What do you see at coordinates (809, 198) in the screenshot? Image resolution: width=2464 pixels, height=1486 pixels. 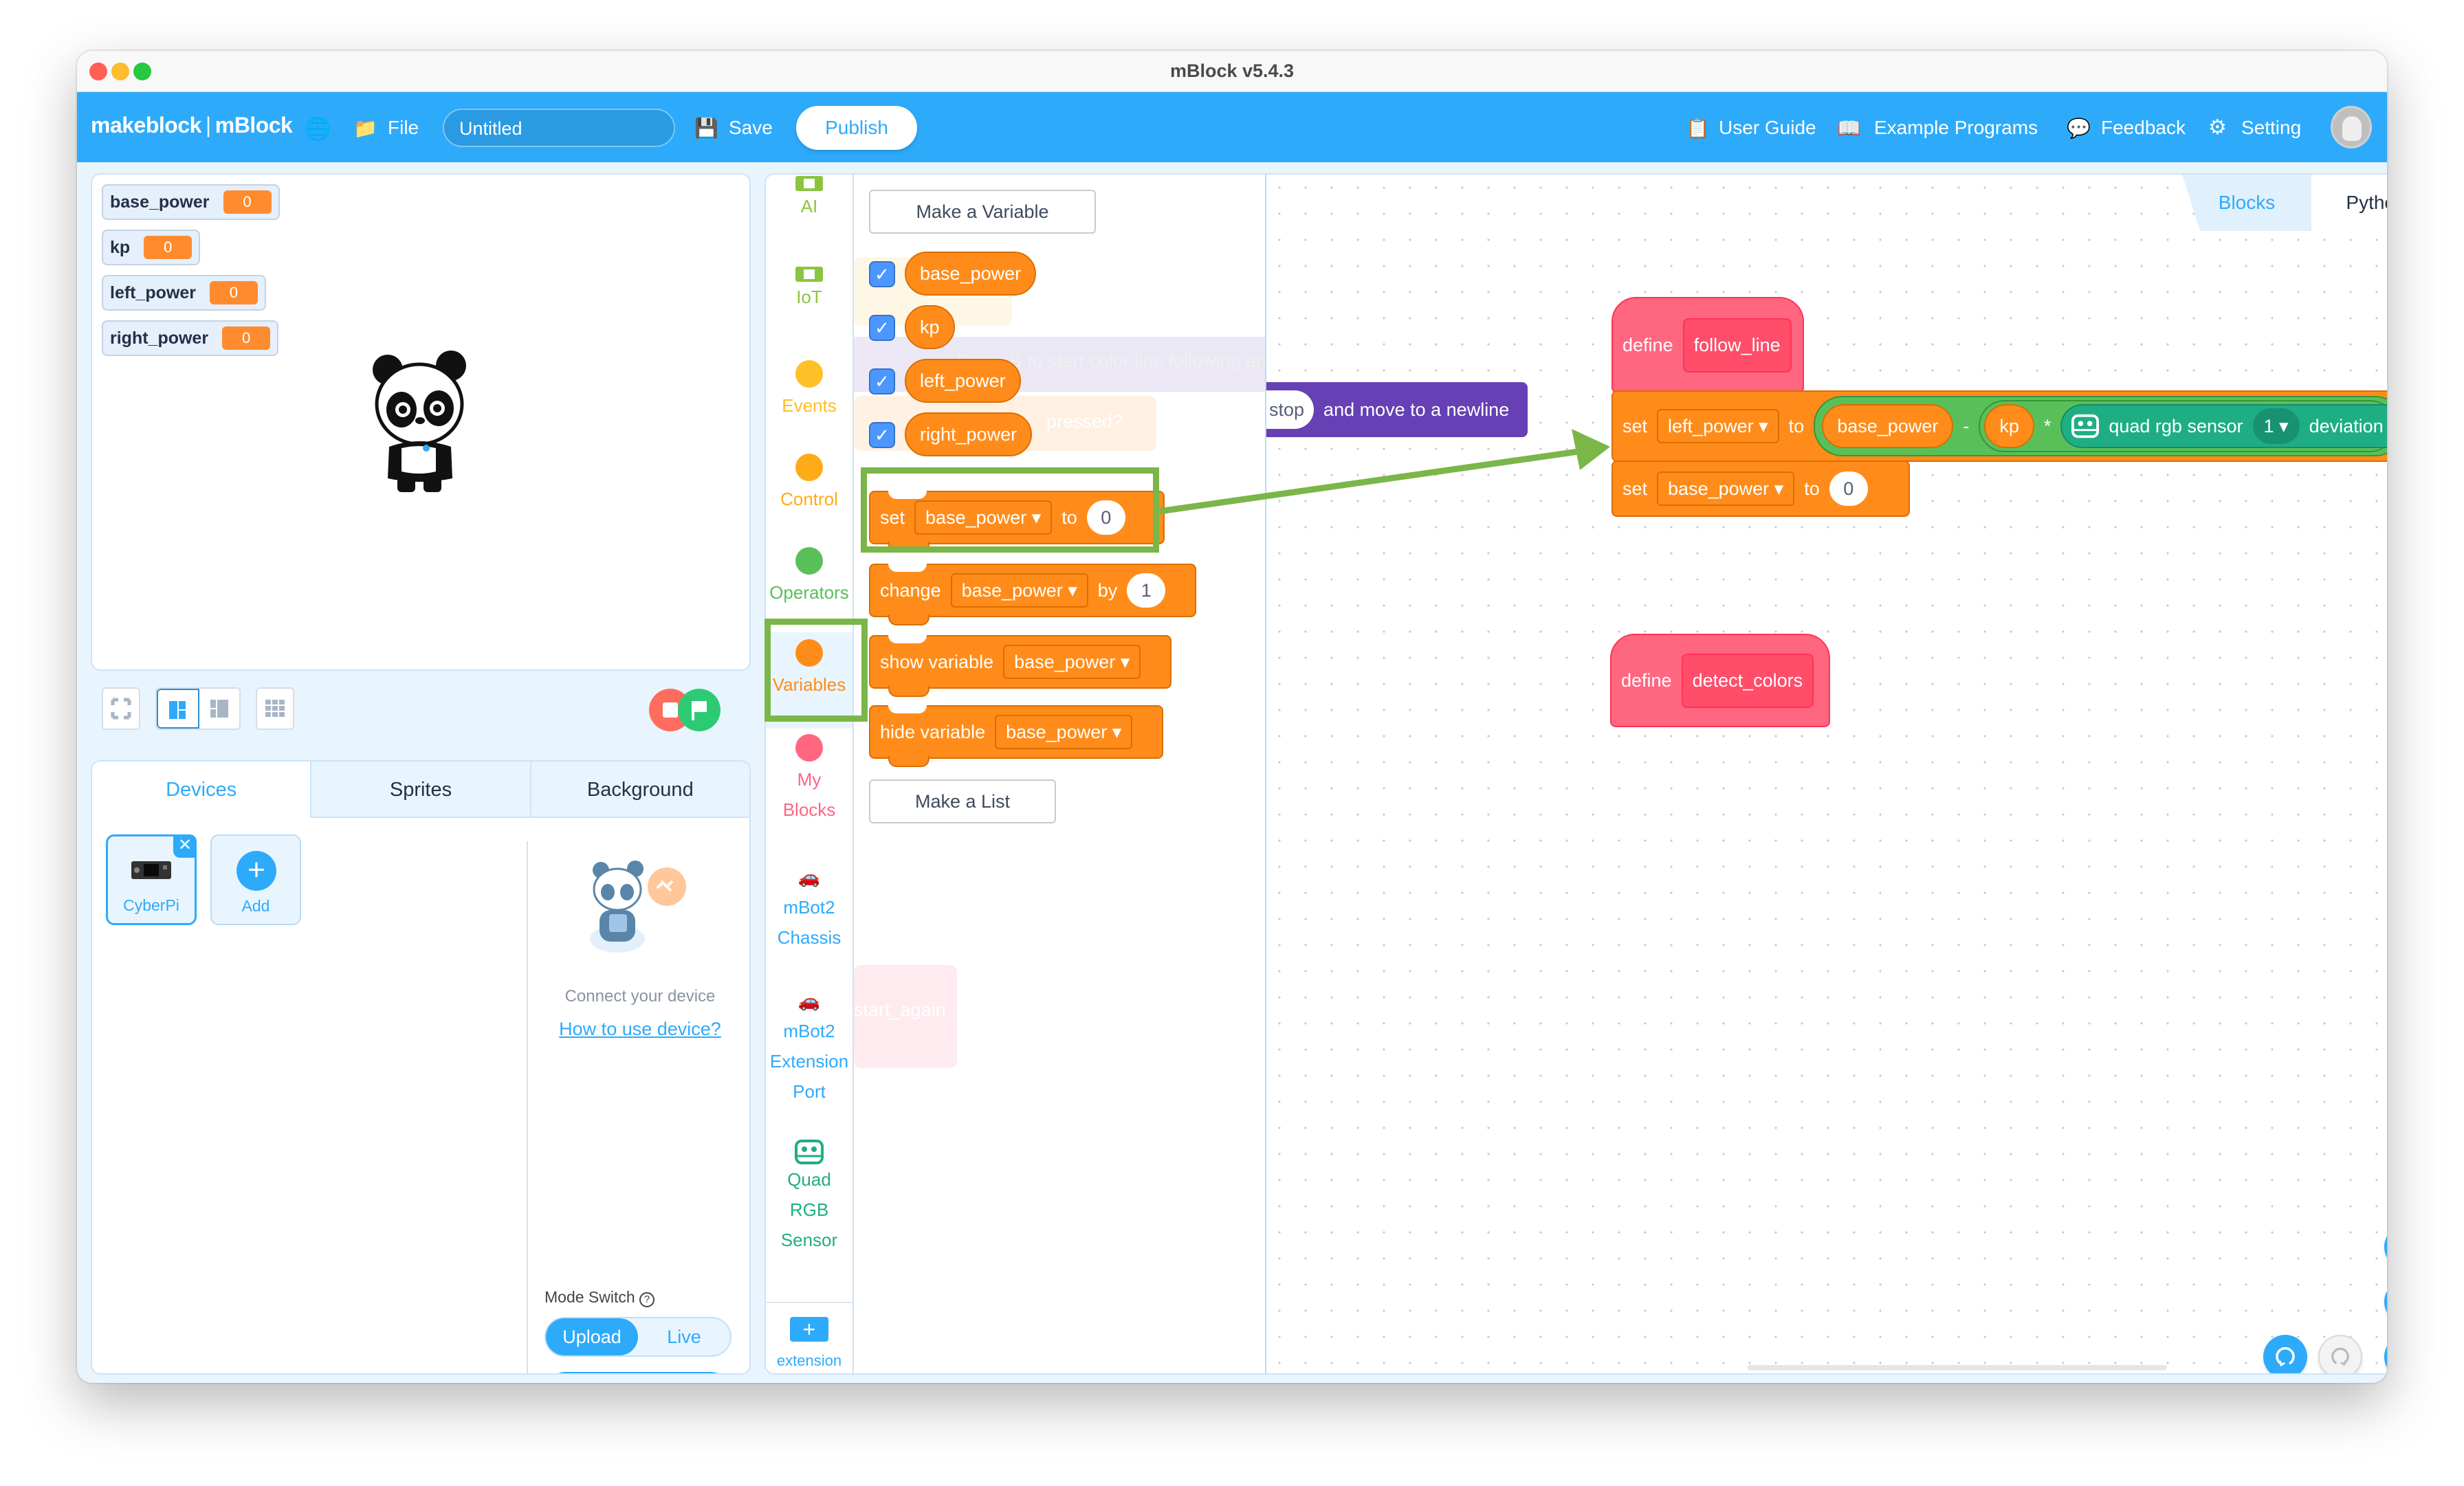 I see `category-ai: AI` at bounding box center [809, 198].